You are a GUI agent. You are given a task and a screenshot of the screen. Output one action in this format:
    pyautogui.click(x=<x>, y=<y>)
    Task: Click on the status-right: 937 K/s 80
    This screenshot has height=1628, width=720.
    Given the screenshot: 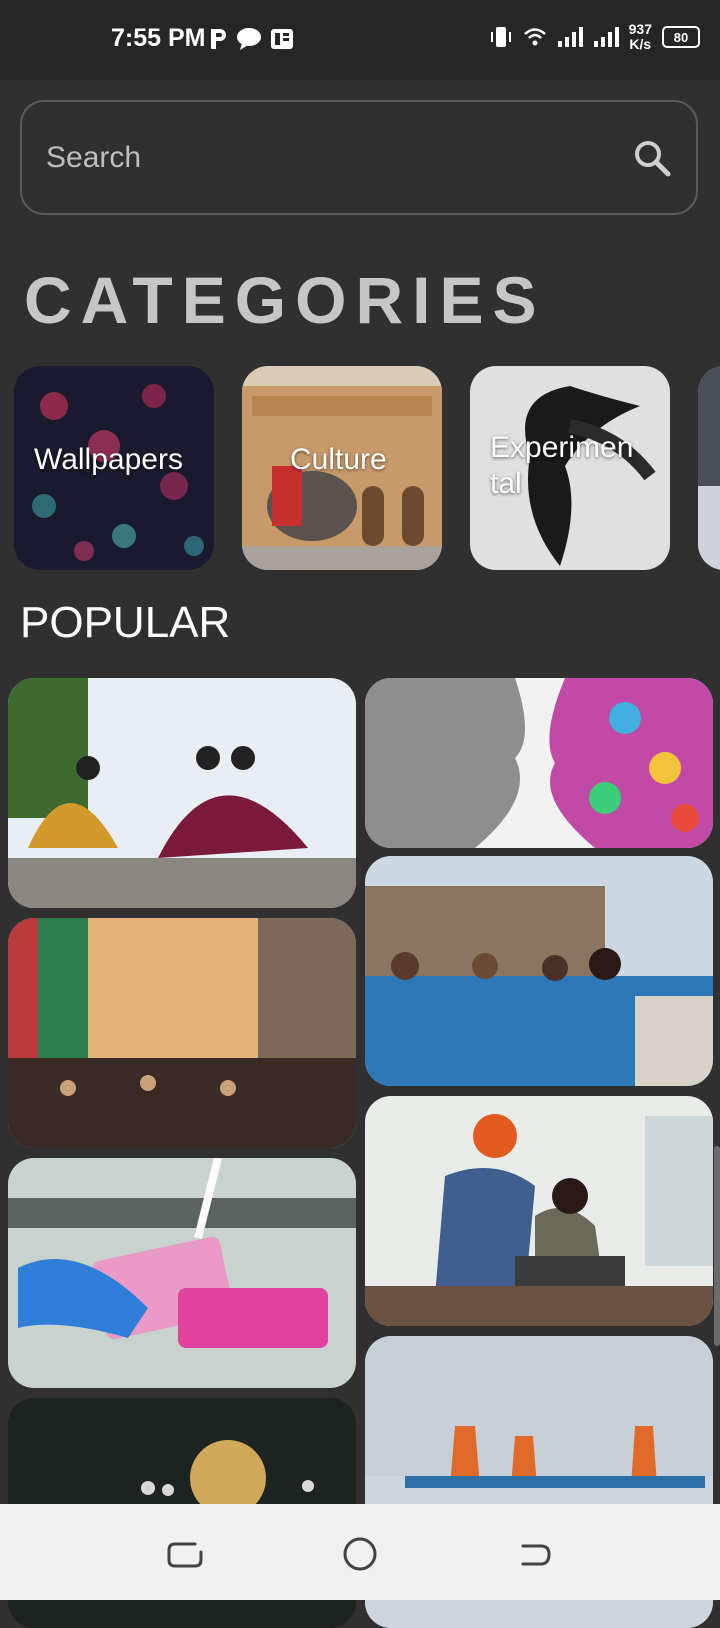 What is the action you would take?
    pyautogui.click(x=594, y=37)
    